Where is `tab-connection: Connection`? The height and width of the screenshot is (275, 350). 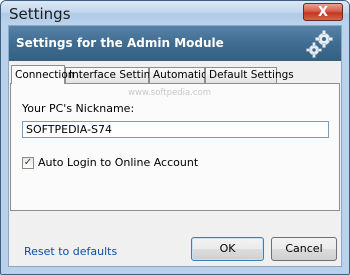
tab-connection: Connection is located at coordinates (42, 74).